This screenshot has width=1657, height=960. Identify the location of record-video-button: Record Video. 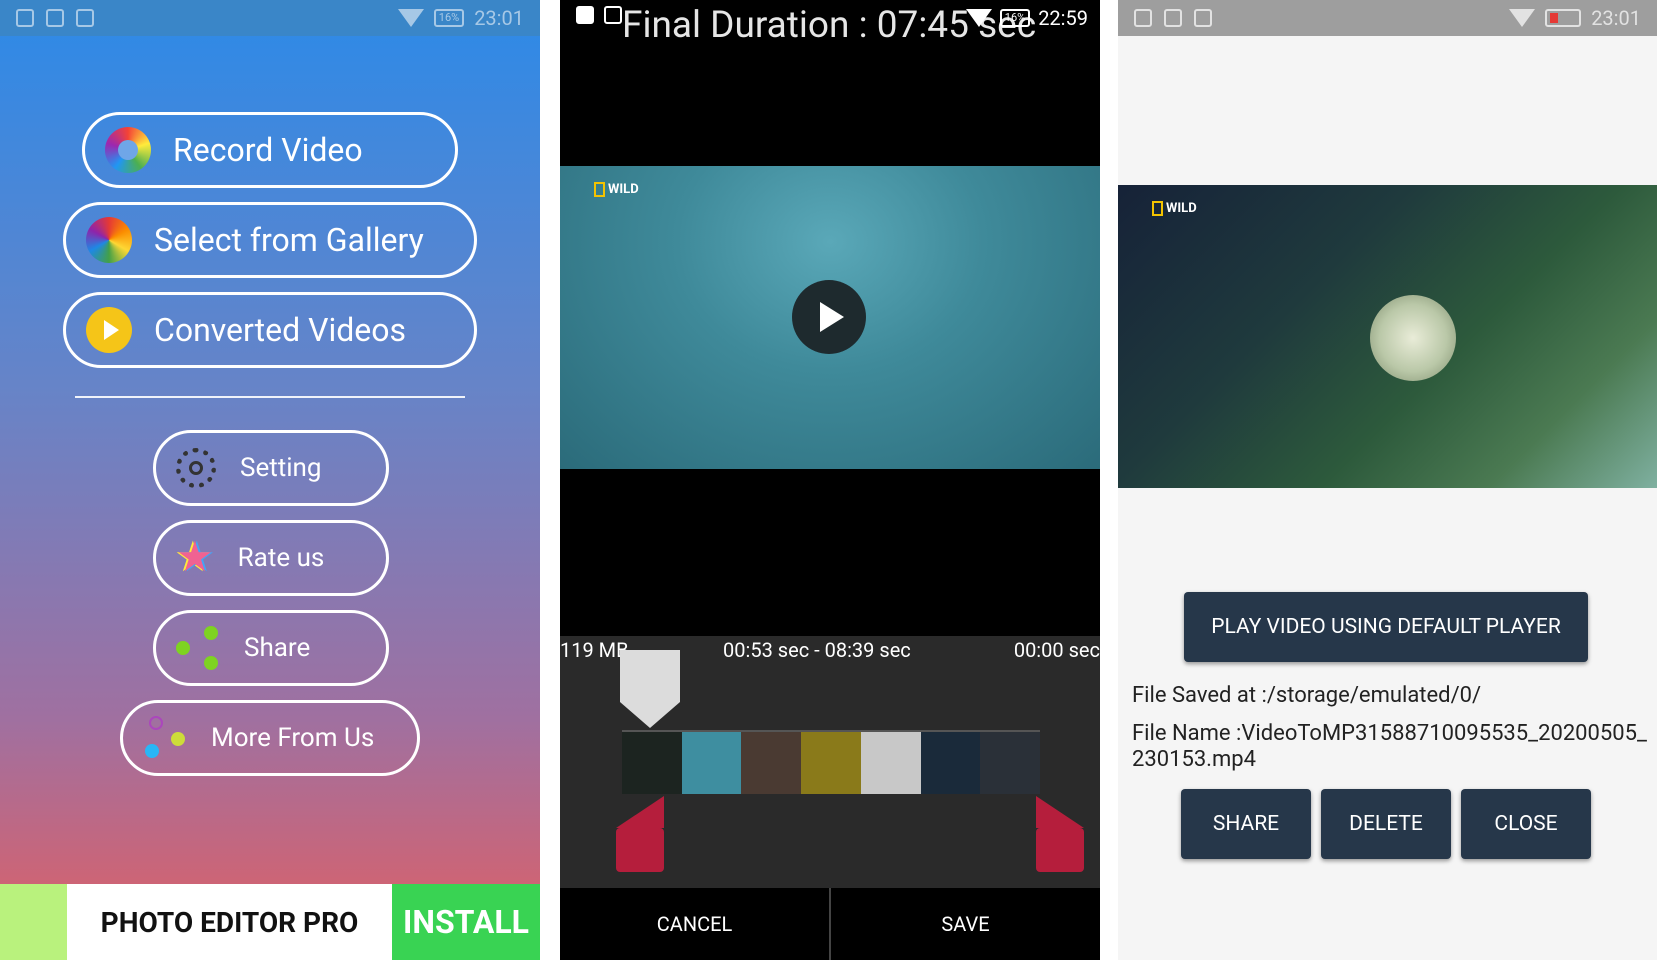
(270, 150).